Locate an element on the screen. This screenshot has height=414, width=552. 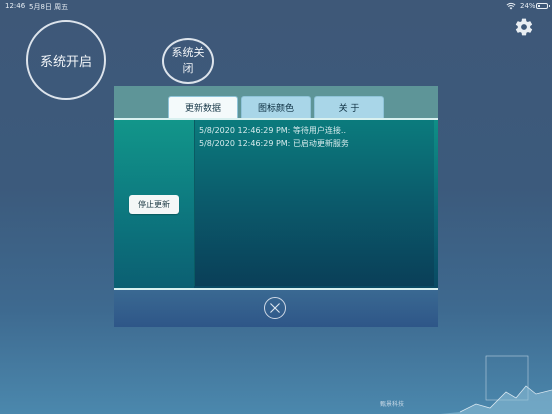
gear-icon is located at coordinates (524, 27).